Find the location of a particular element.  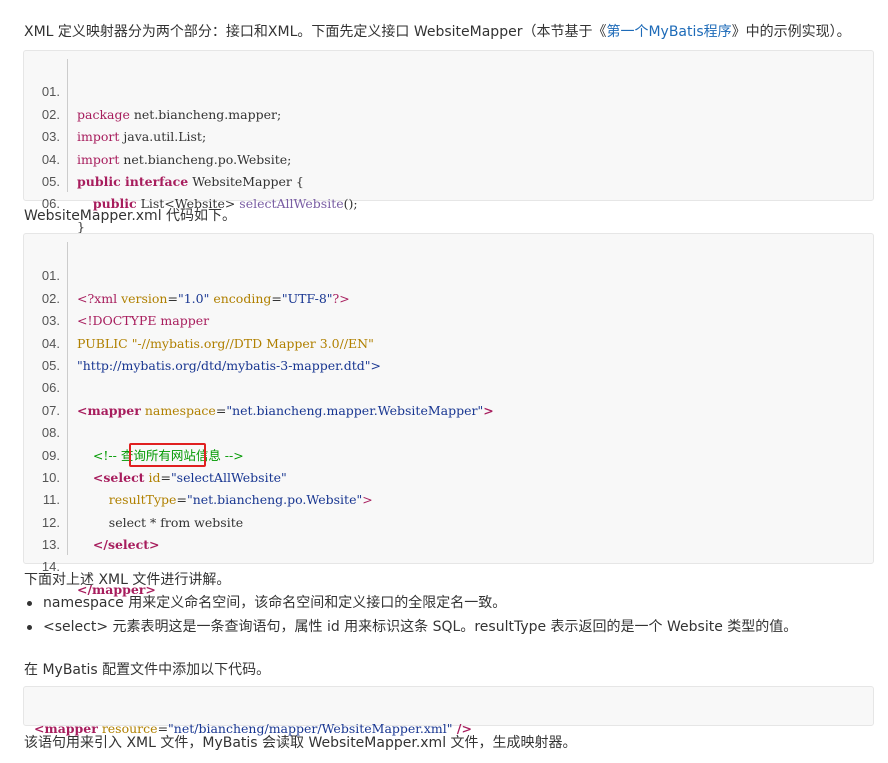

code-line: 13. is located at coordinates (448, 532).